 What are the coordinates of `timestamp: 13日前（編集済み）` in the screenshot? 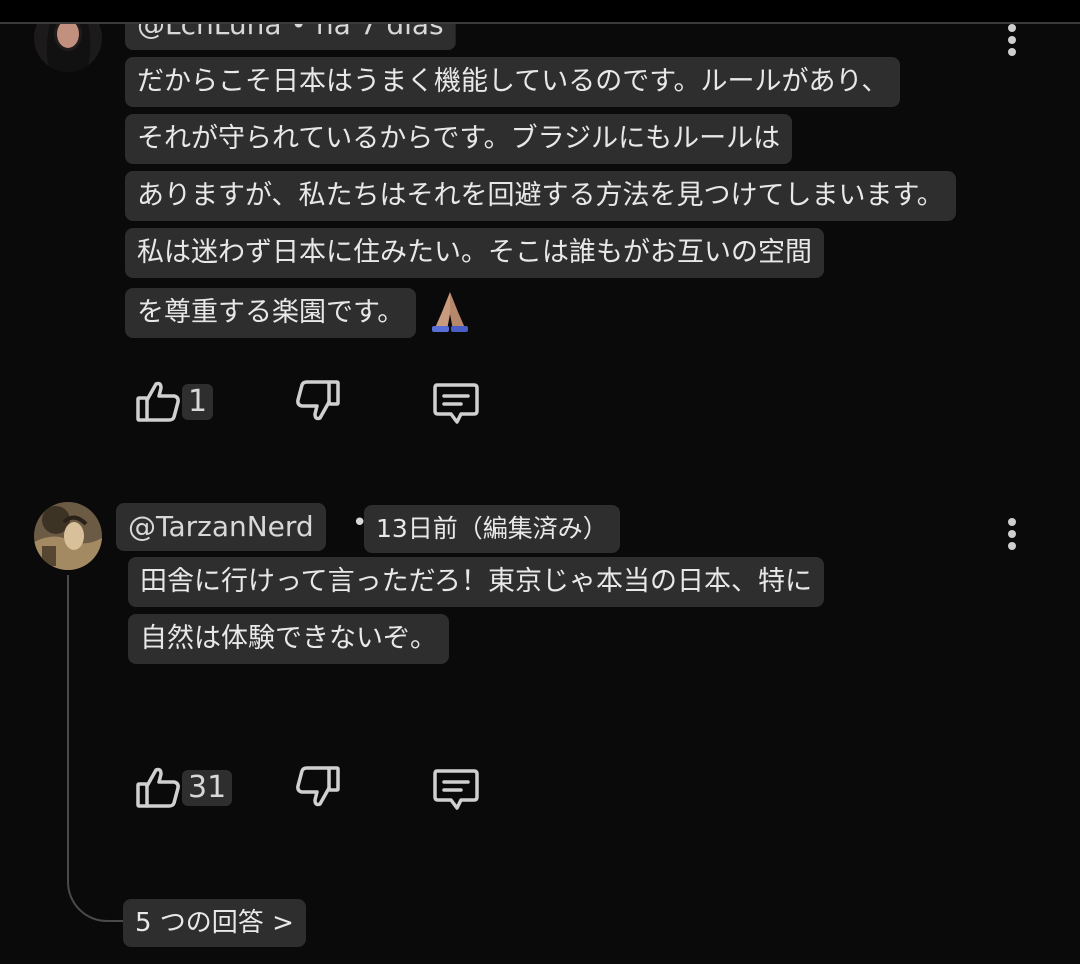 It's located at (492, 529).